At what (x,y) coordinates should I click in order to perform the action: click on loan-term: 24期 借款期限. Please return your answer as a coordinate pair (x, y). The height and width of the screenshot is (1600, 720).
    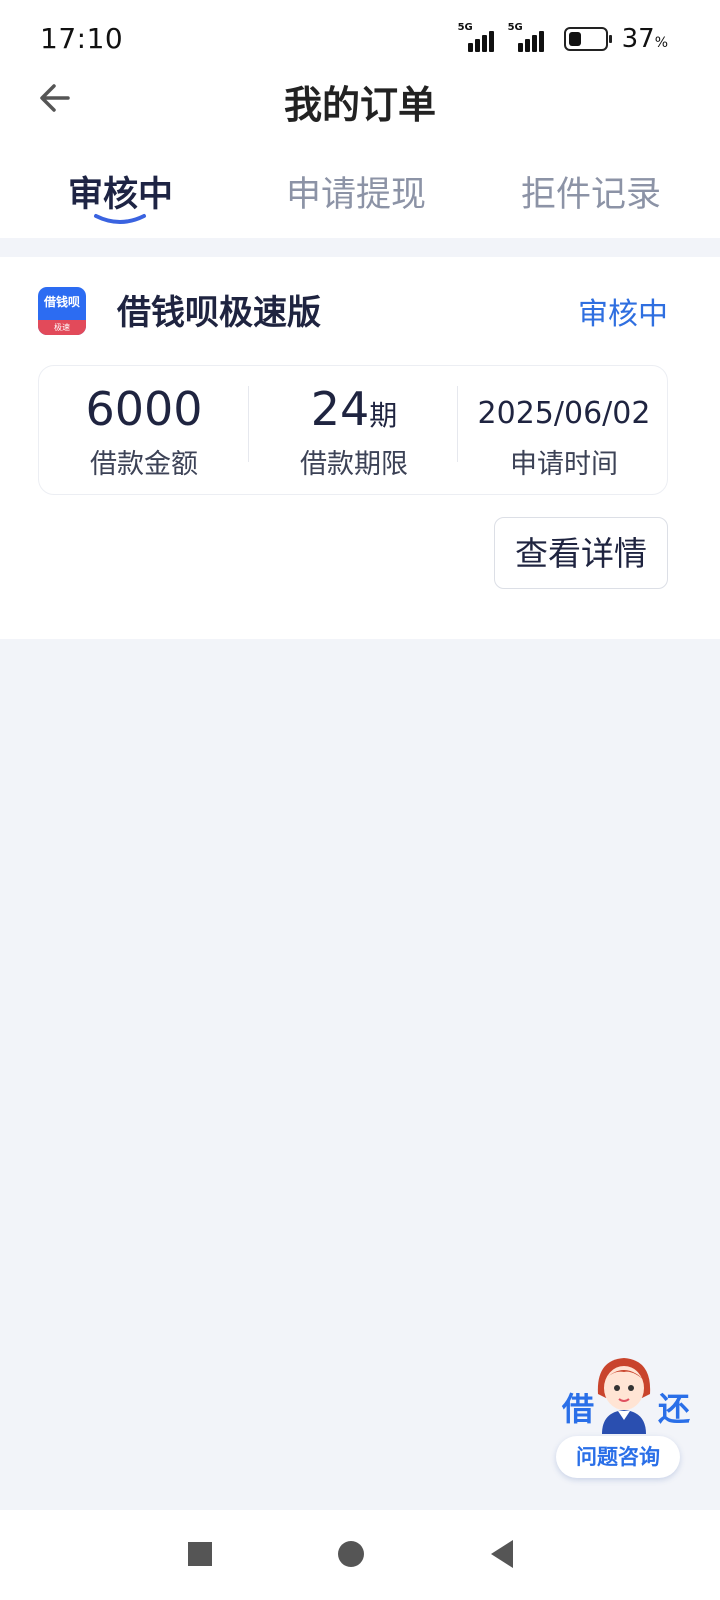
    Looking at the image, I should click on (354, 431).